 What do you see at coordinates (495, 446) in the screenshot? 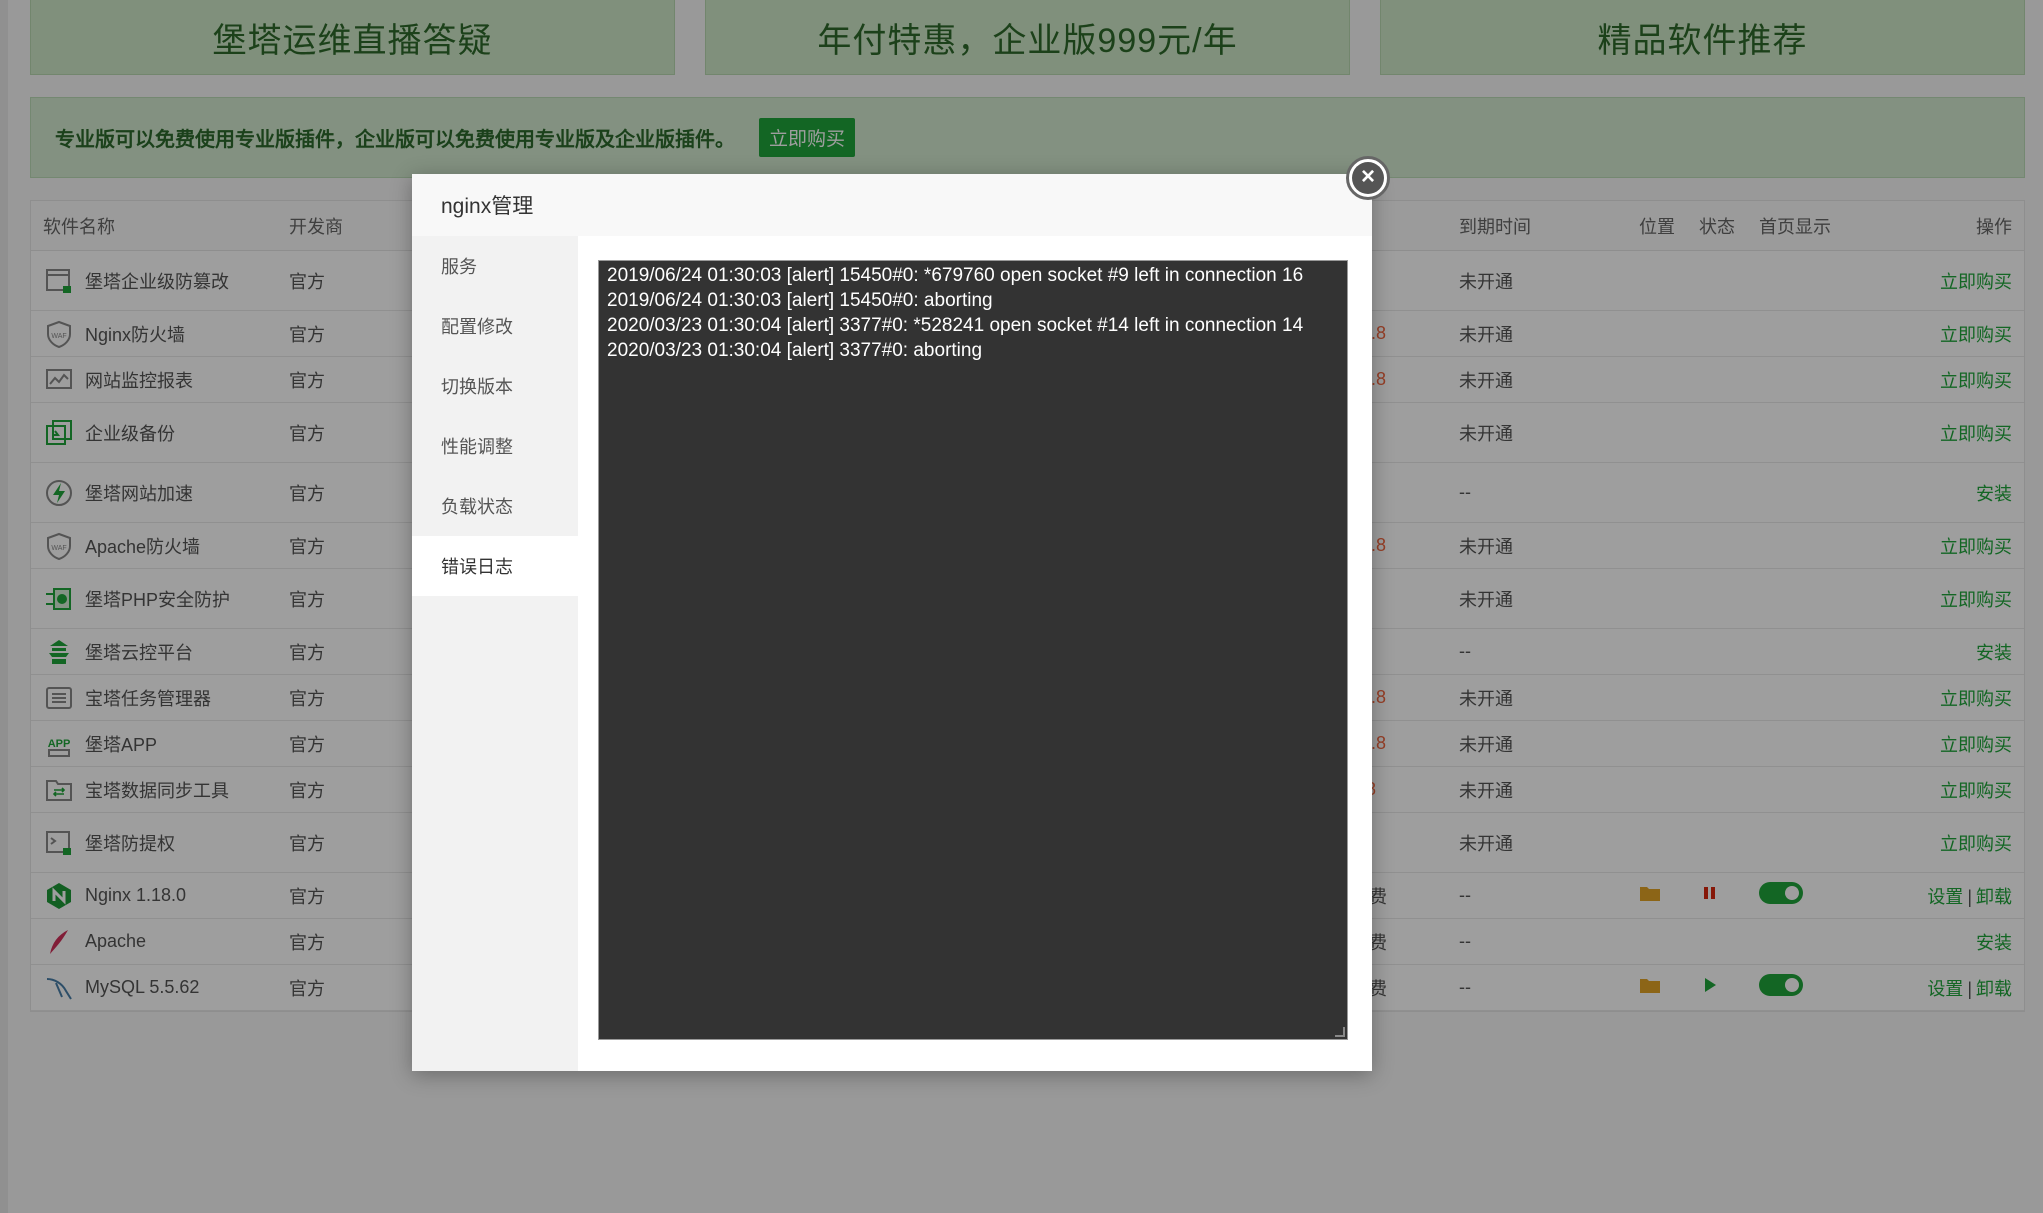
I see `menu-performance: 性能调整` at bounding box center [495, 446].